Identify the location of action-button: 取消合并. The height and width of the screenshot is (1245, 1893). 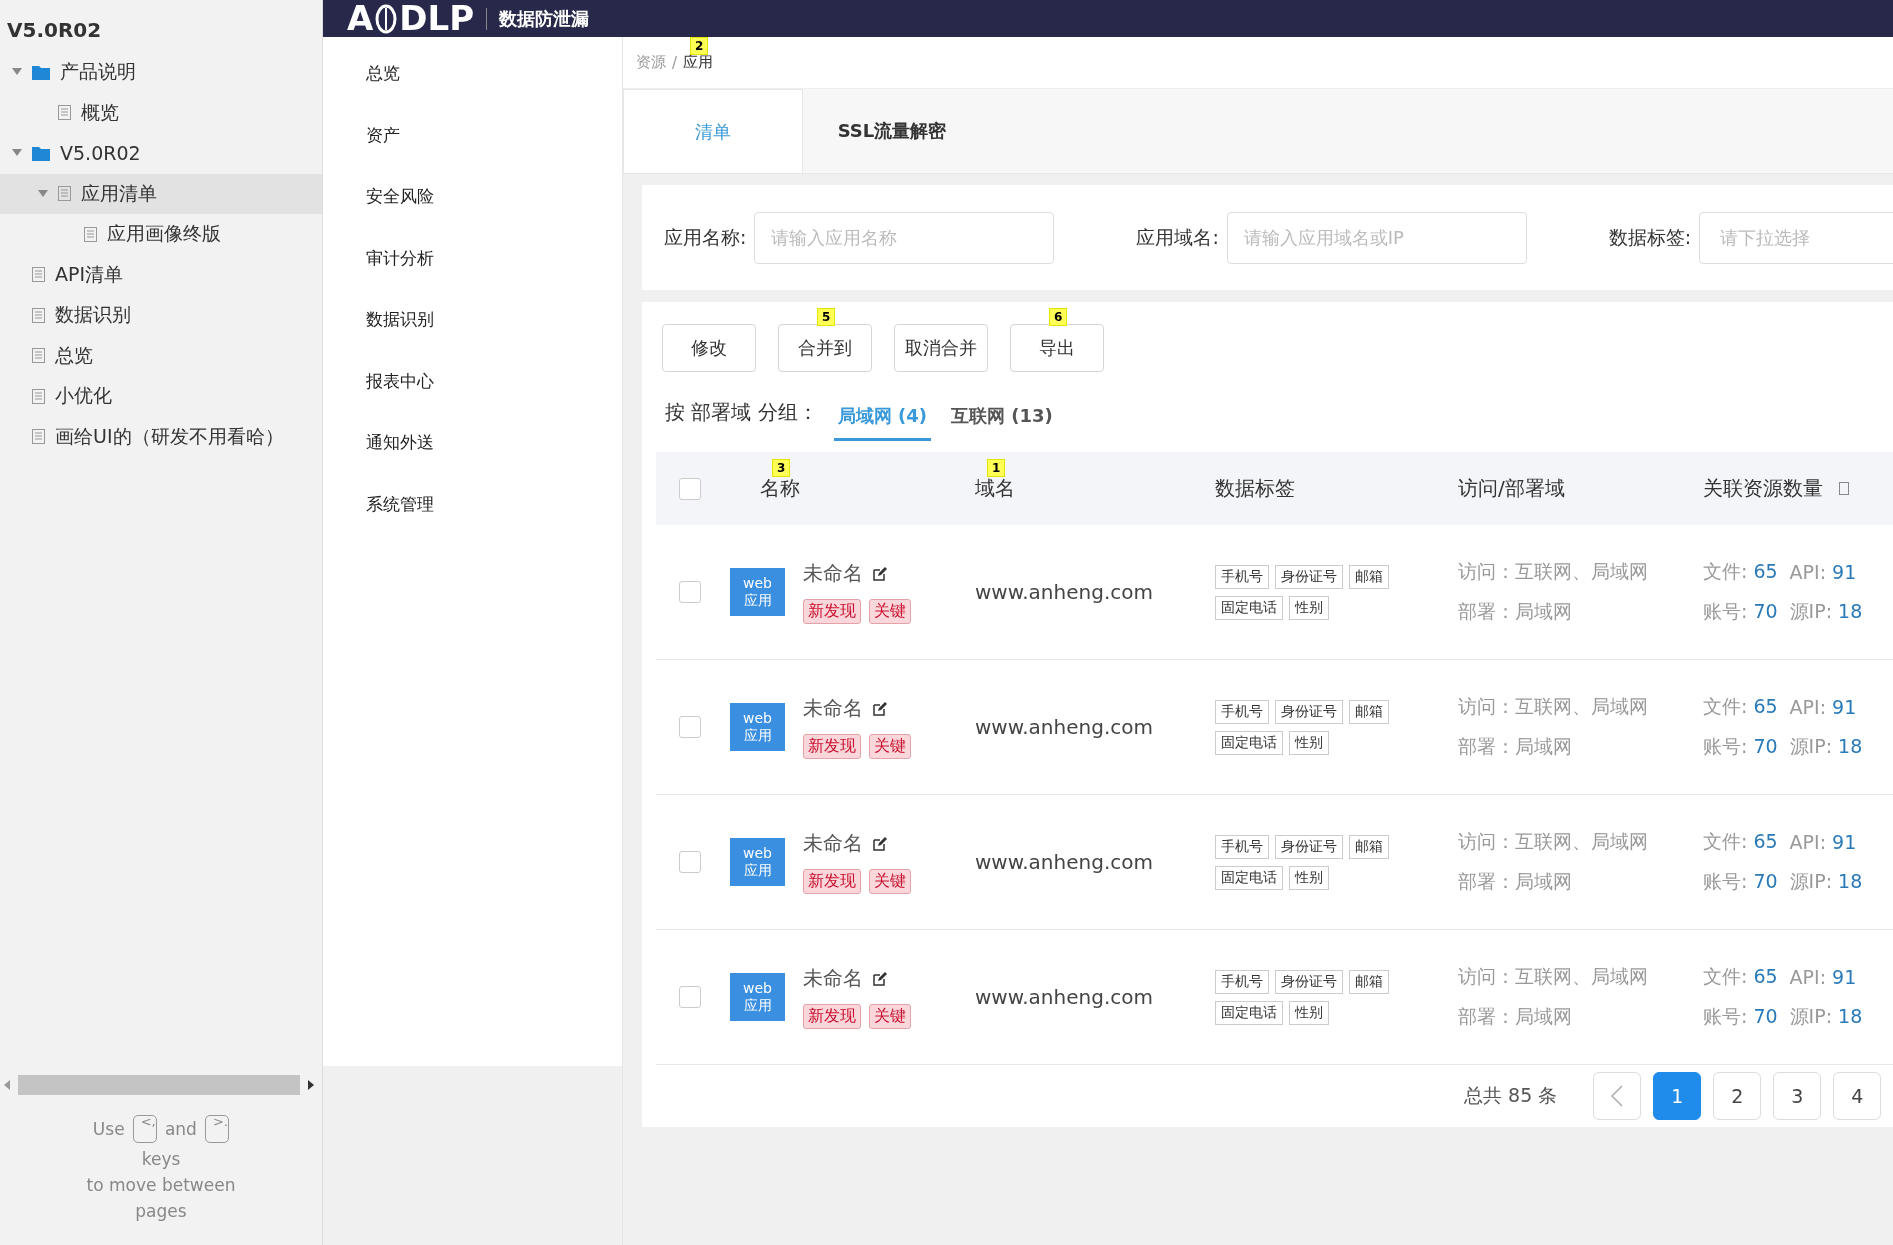
(941, 348).